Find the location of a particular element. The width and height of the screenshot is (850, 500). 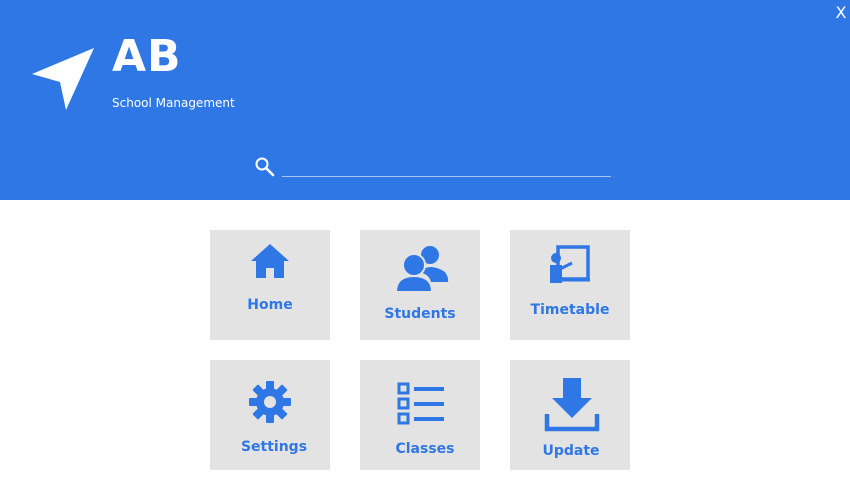

home-tile: Home is located at coordinates (270, 285).